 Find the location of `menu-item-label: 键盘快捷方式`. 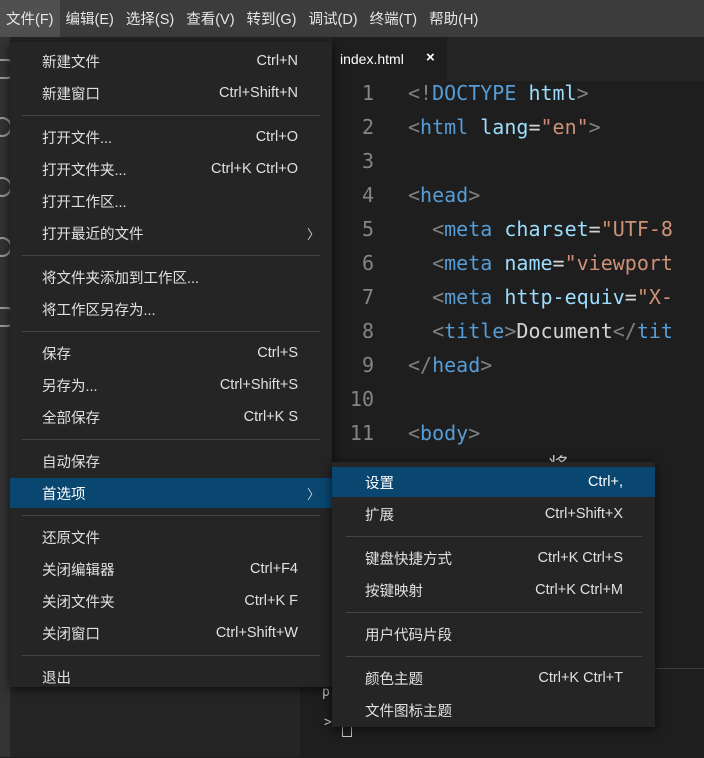

menu-item-label: 键盘快捷方式 is located at coordinates (408, 559).